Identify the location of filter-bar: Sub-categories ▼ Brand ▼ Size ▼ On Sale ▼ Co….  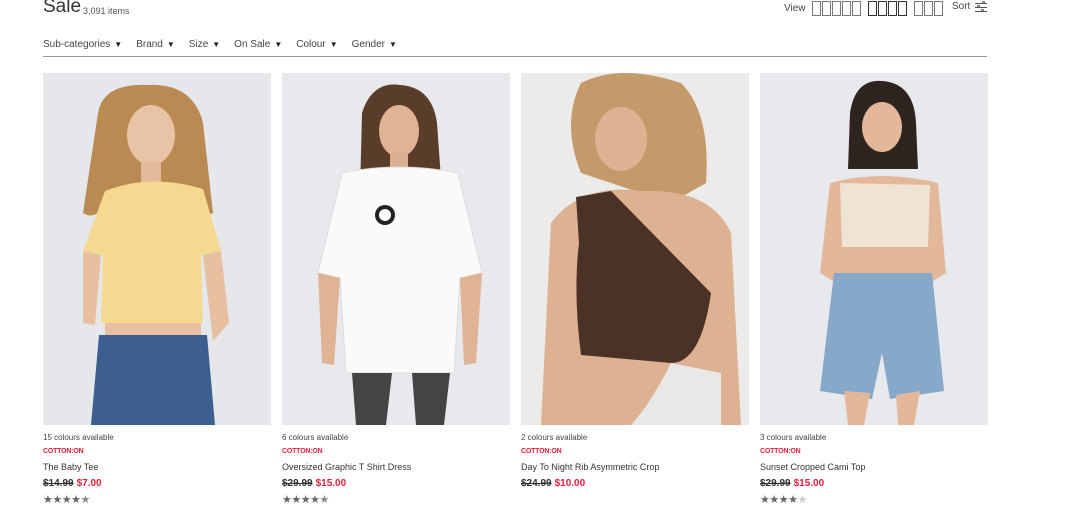
(515, 48).